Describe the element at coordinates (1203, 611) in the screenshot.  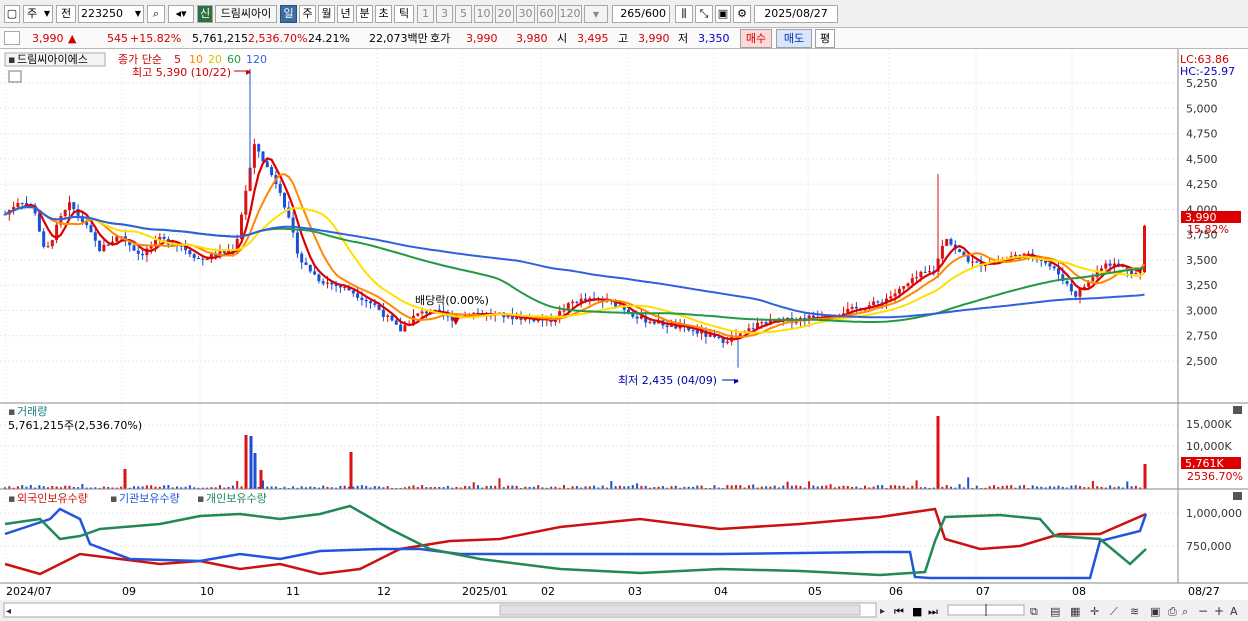
I see `zoom-out-icon: −` at that location.